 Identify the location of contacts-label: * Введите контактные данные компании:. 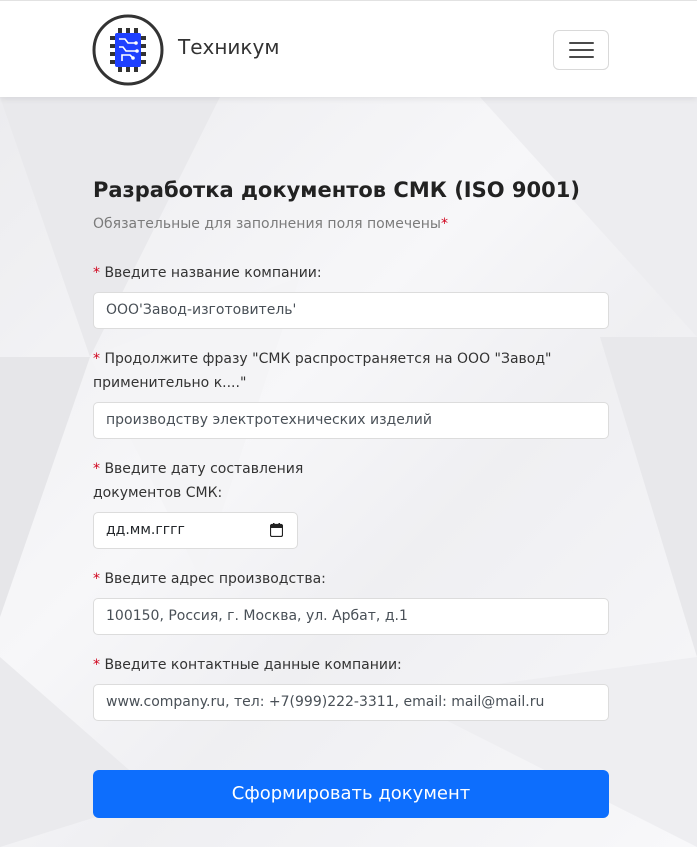
(247, 665).